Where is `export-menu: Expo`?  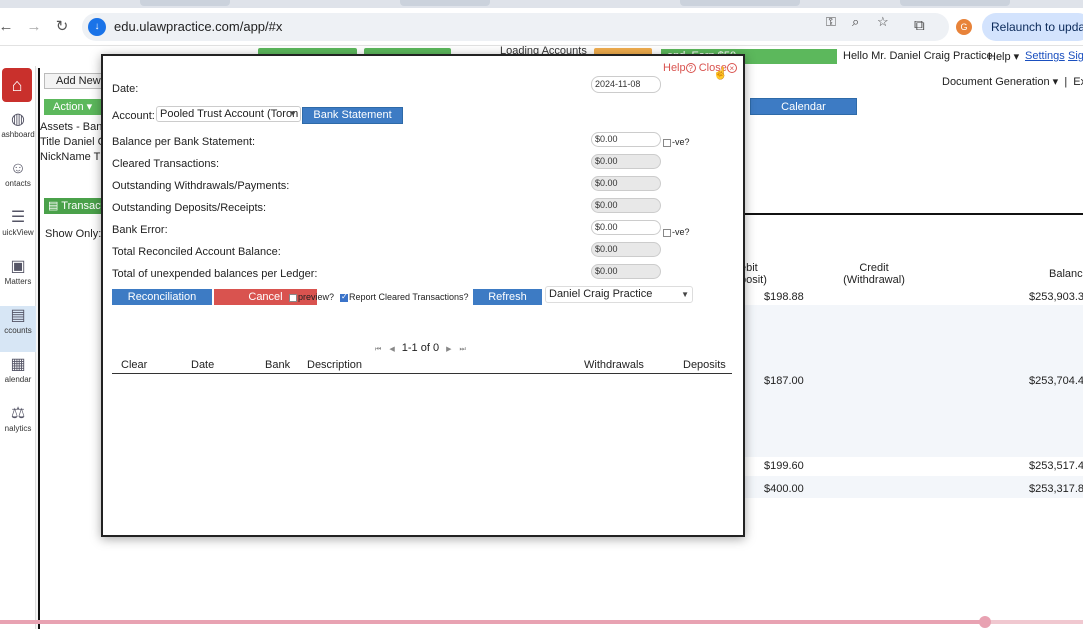 export-menu: Expo is located at coordinates (1078, 82).